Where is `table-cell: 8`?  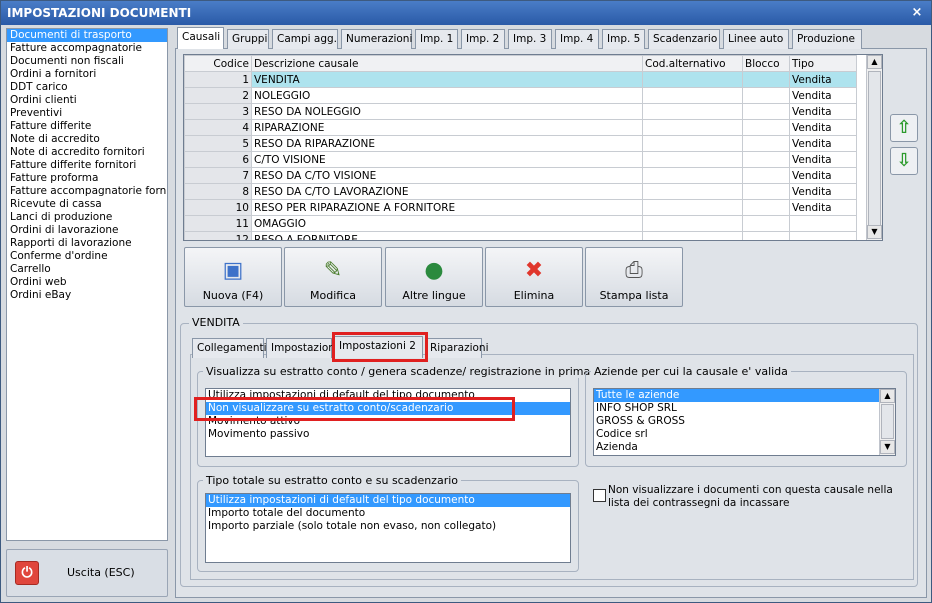
table-cell: 8 is located at coordinates (218, 191).